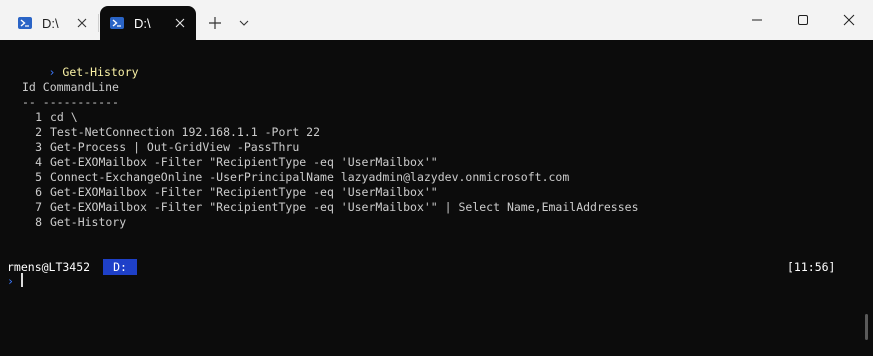  Describe the element at coordinates (330, 87) in the screenshot. I see `table-header: Id CommandLine` at that location.